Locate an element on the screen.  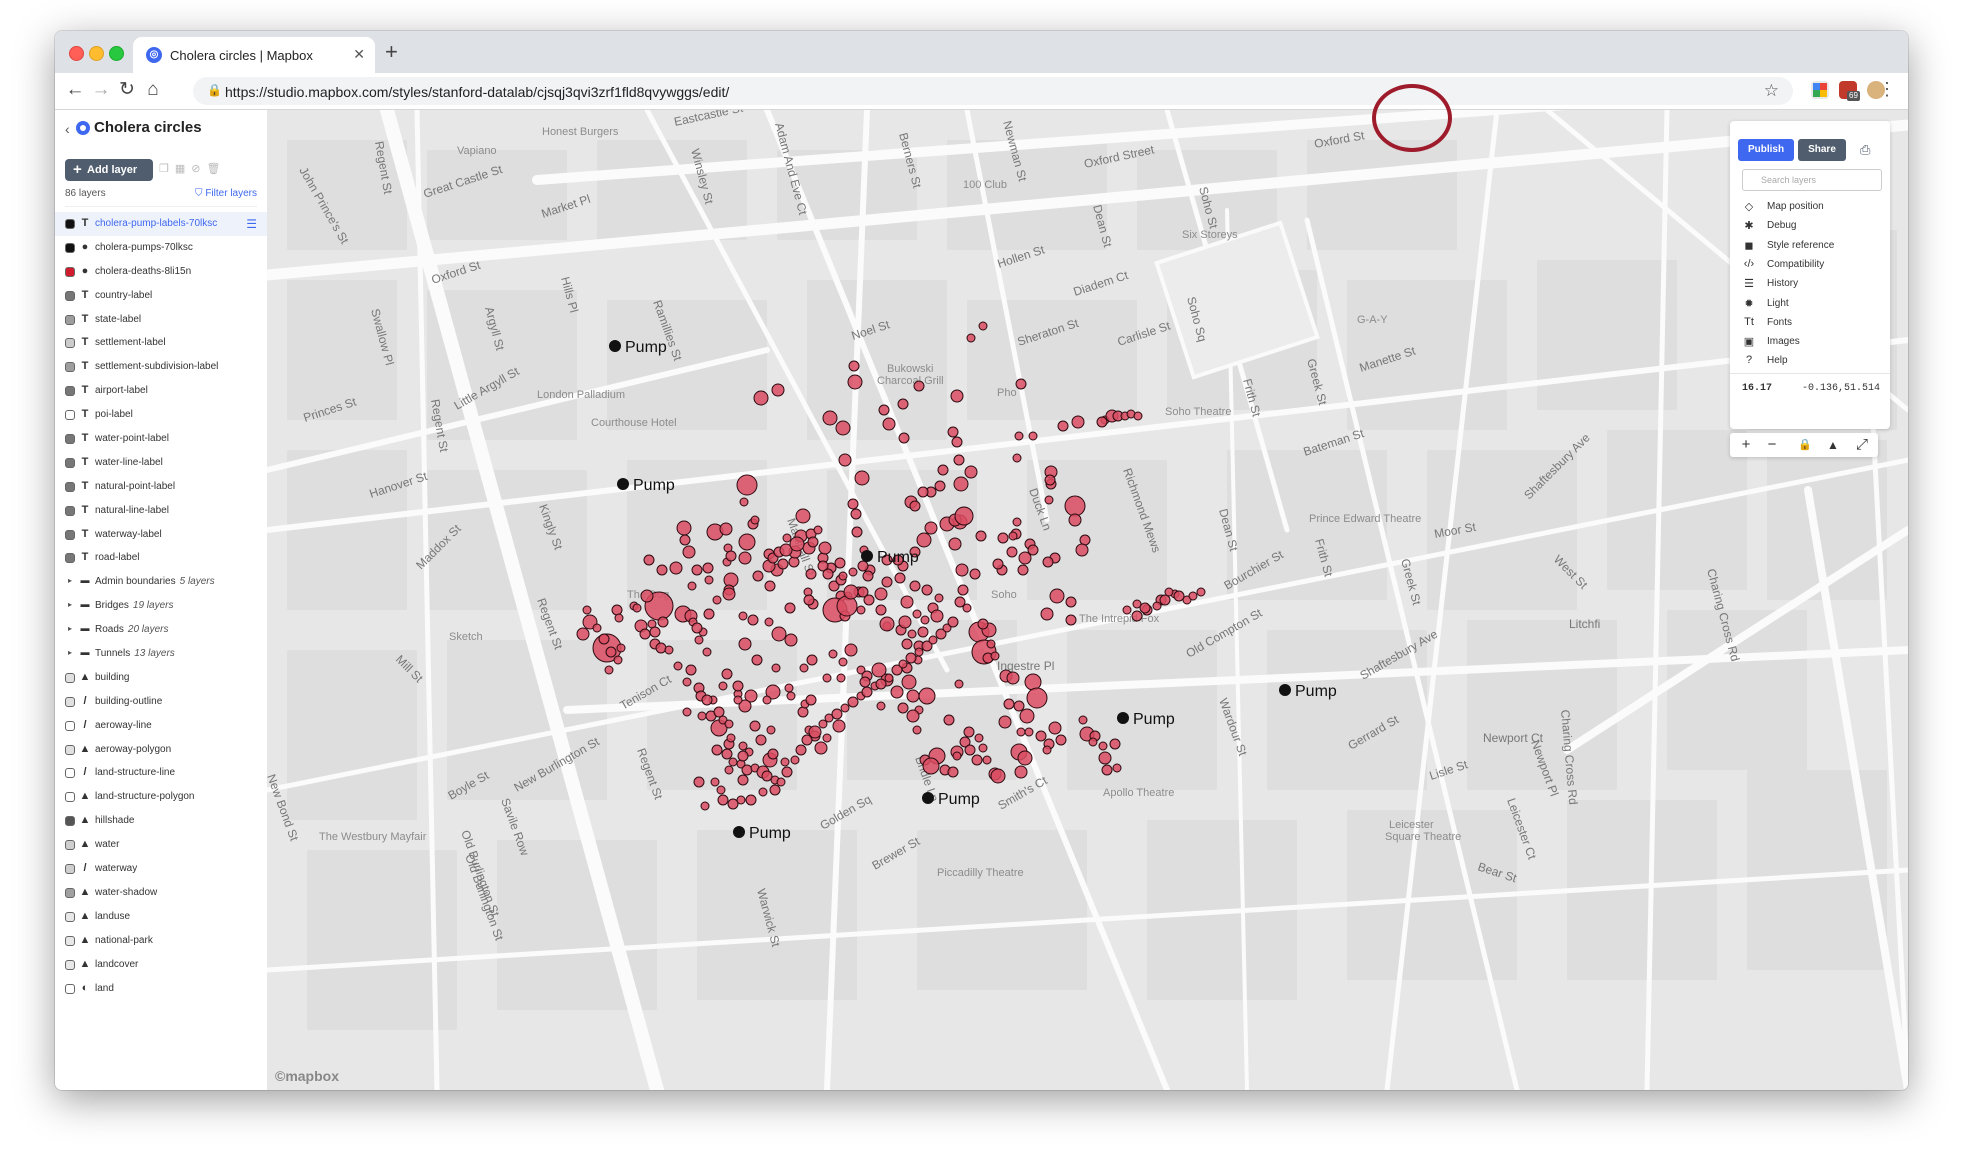
layer-item: Tsettlement-subdivision-label is located at coordinates (161, 367).